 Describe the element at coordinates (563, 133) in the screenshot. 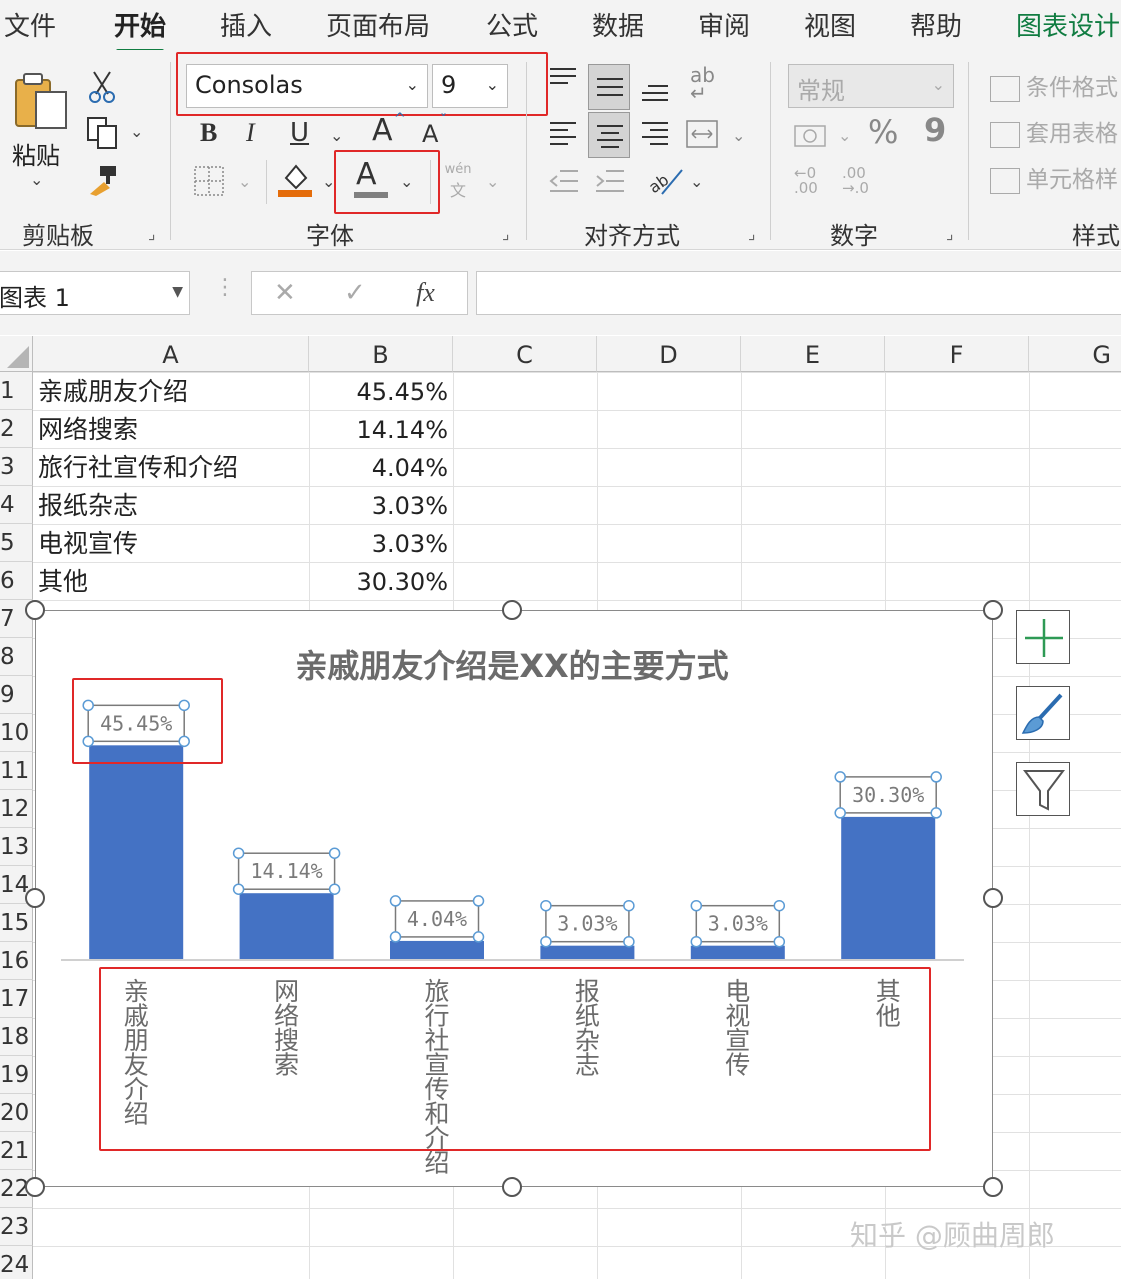

I see `align-left-icon` at that location.